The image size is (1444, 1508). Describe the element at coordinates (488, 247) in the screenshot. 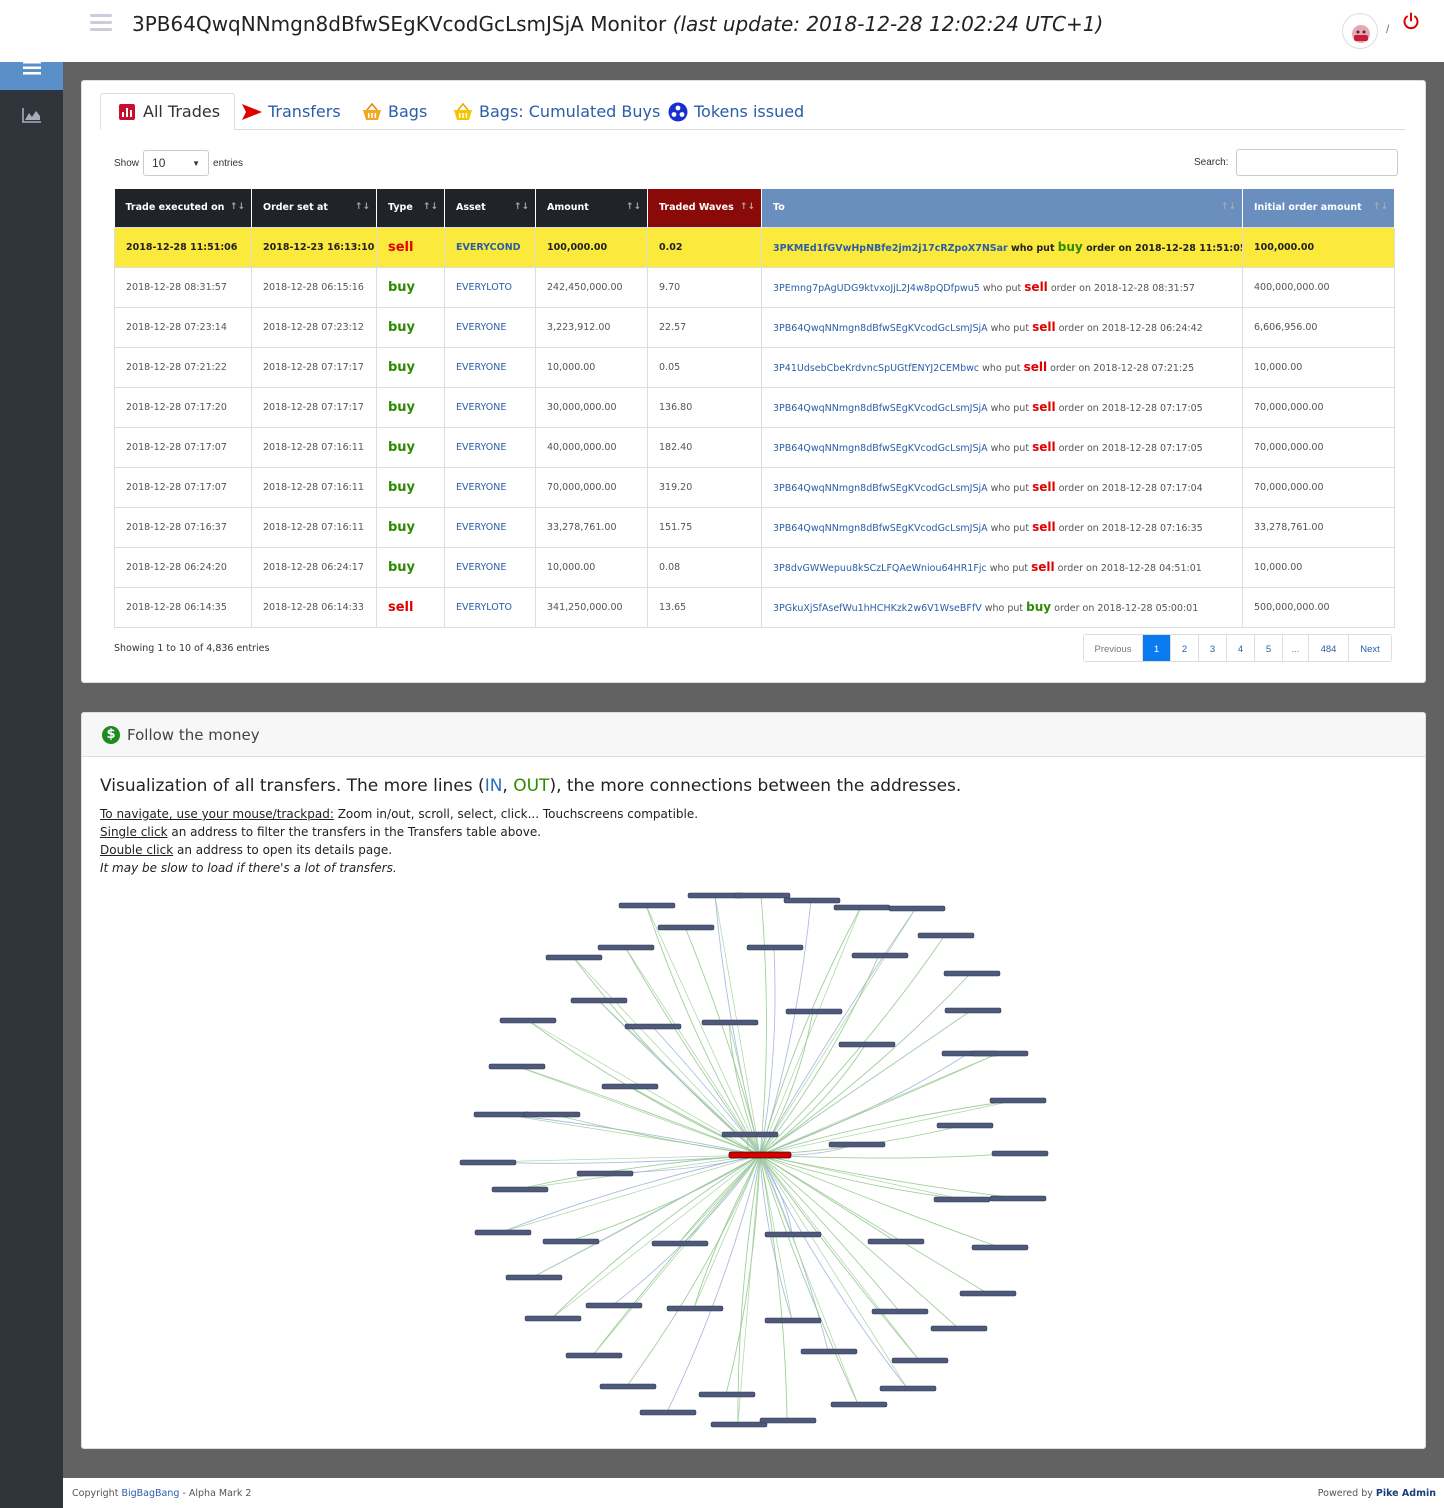

I see `asset-link: EVERYCOND` at that location.